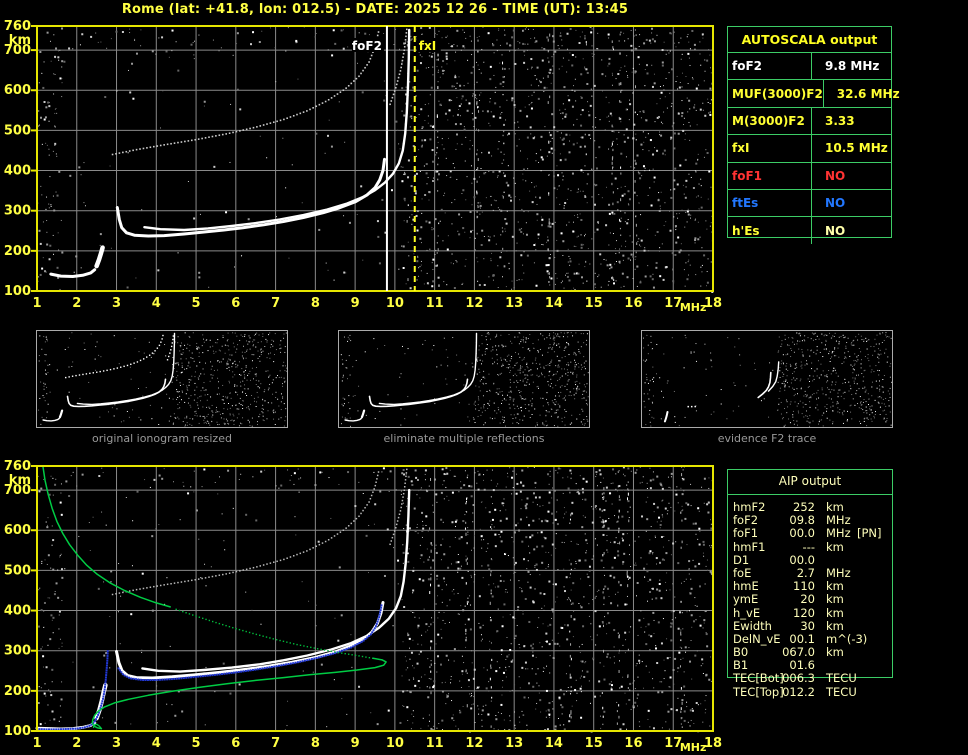 The width and height of the screenshot is (968, 755). What do you see at coordinates (594, 303) in the screenshot?
I see `svg-text: 15` at bounding box center [594, 303].